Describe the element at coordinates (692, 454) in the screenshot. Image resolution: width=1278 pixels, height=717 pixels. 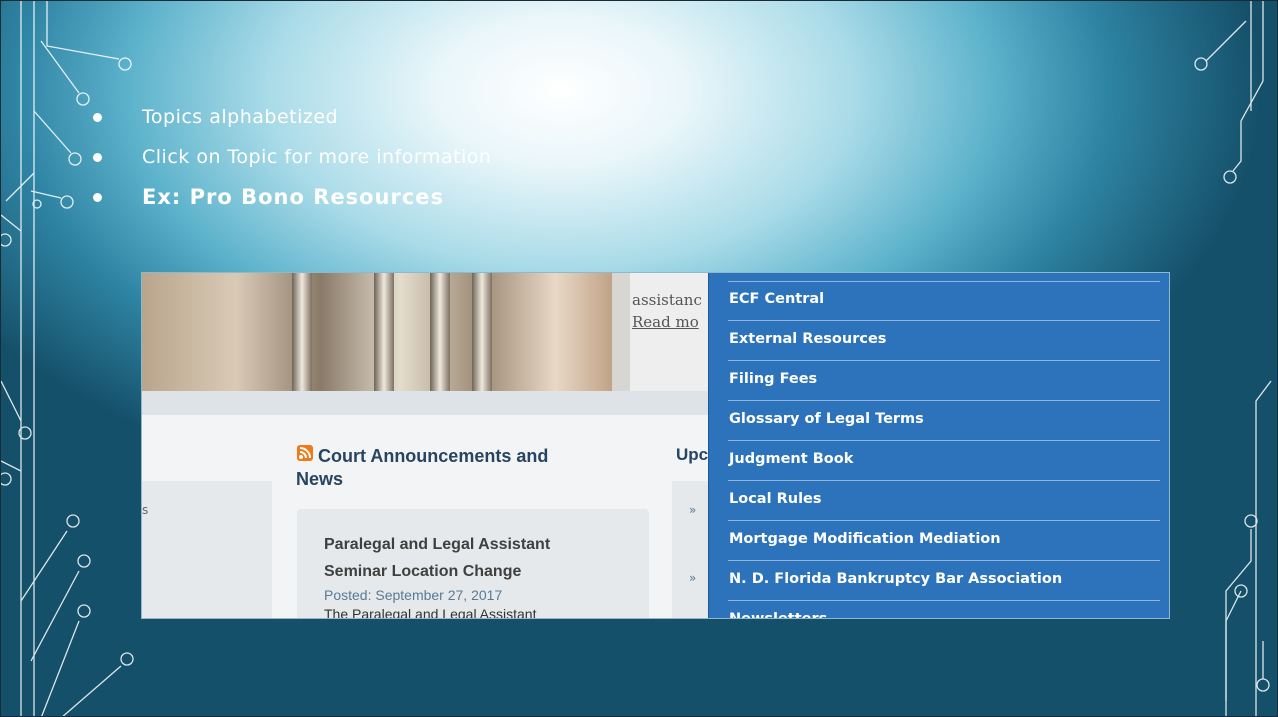
I see `upcoming-heading: Upc` at that location.